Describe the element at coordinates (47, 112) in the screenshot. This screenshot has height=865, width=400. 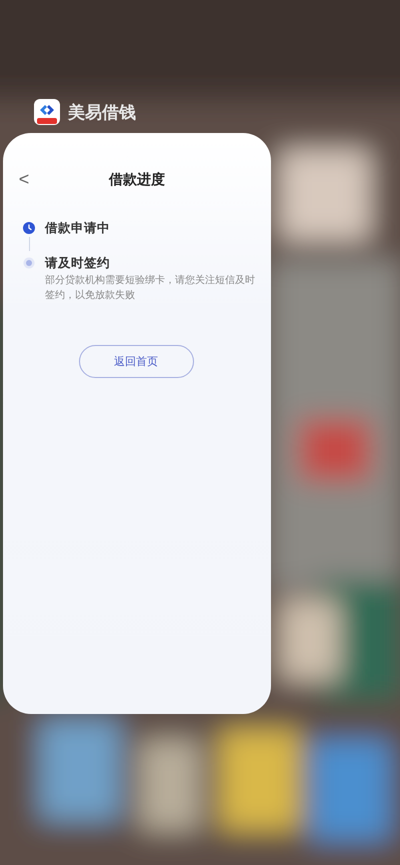
I see `app-icon` at that location.